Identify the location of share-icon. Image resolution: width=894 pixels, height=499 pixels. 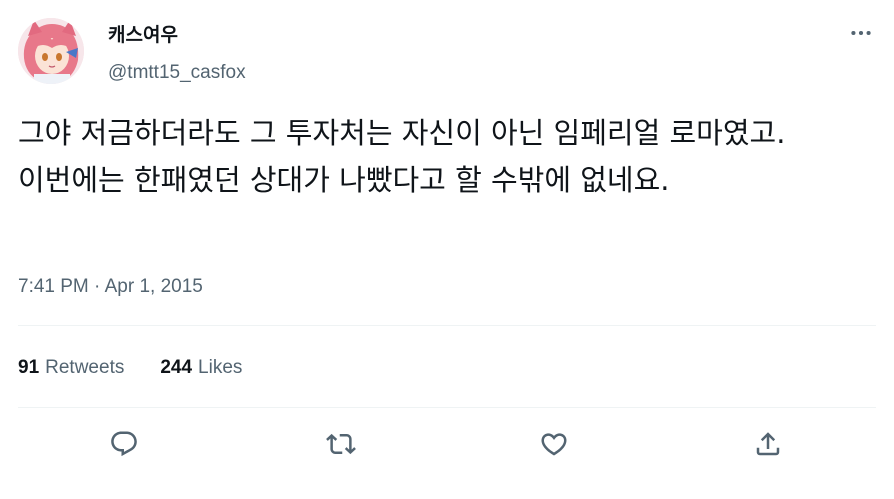
(768, 444).